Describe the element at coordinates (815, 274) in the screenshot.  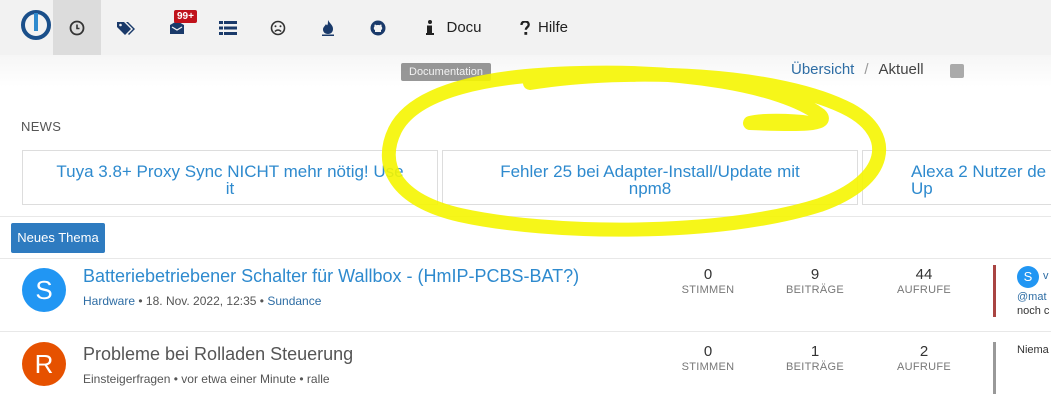
I see `posts-count: 9` at that location.